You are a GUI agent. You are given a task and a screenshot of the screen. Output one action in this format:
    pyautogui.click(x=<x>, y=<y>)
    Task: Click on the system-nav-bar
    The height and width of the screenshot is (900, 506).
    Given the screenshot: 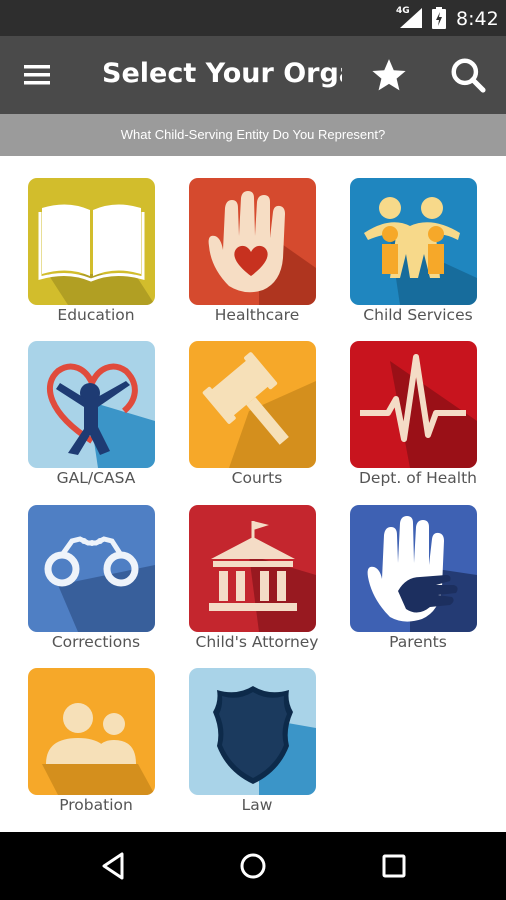 What is the action you would take?
    pyautogui.click(x=253, y=866)
    